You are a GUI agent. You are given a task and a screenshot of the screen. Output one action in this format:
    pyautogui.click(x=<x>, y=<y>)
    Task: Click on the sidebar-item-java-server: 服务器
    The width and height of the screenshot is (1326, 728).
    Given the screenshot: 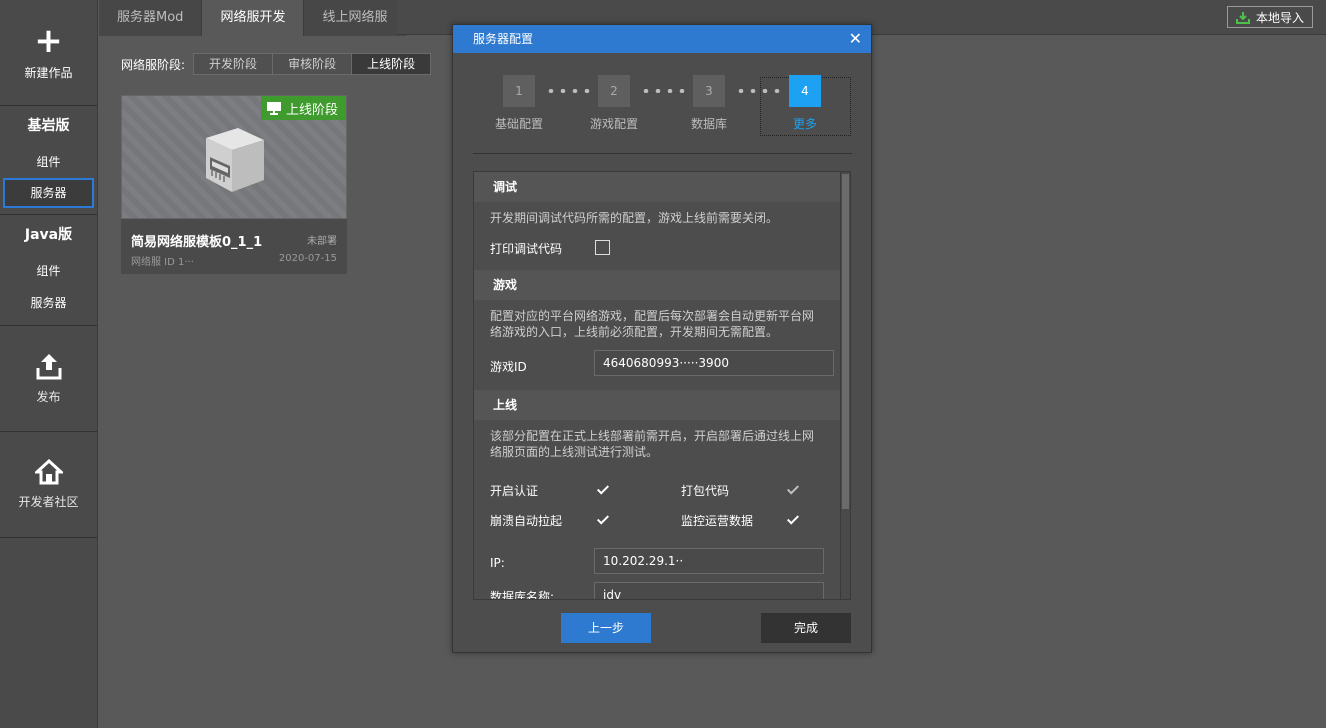 What is the action you would take?
    pyautogui.click(x=48, y=303)
    